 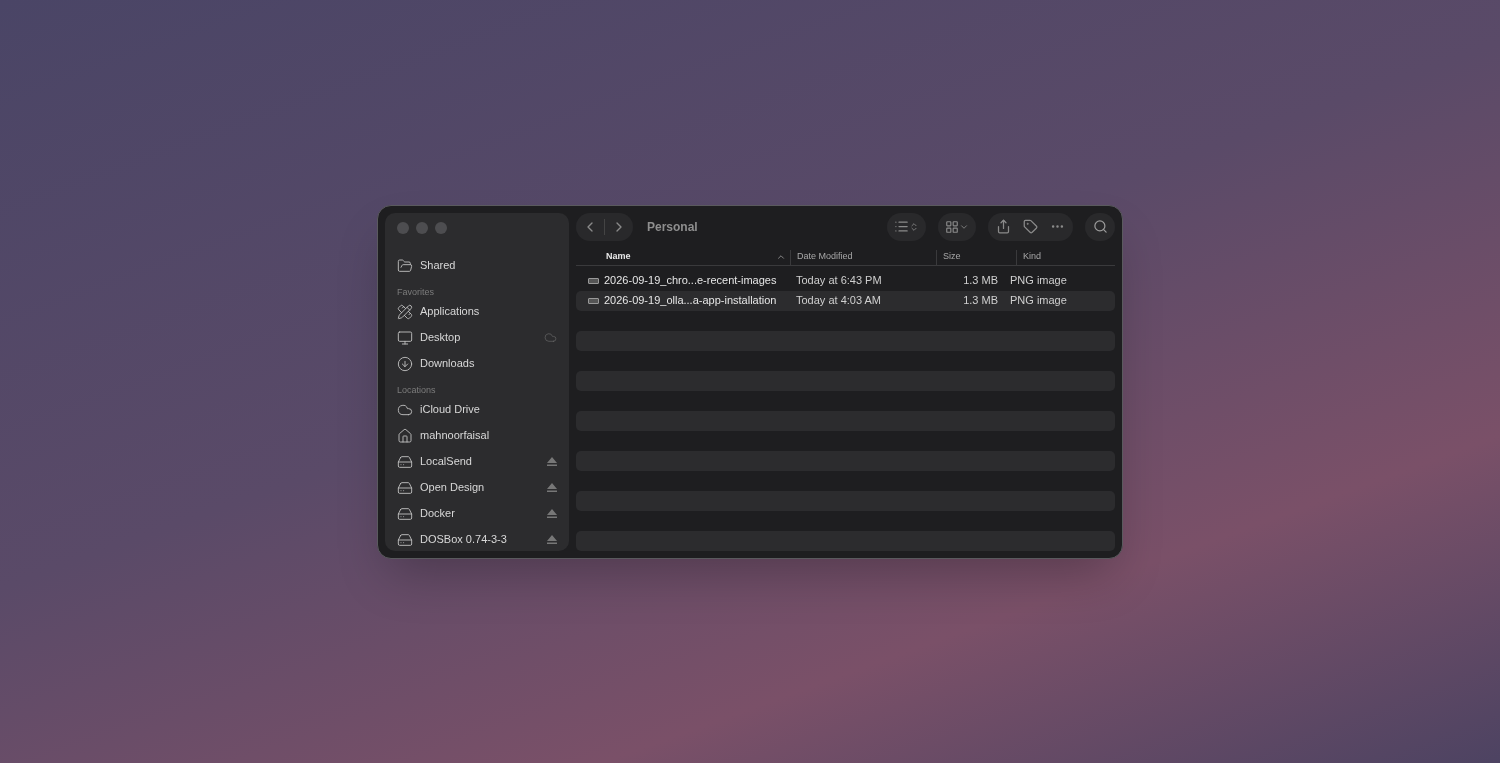 What do you see at coordinates (839, 281) in the screenshot?
I see `date-cell-text: Today at 6:43 PM` at bounding box center [839, 281].